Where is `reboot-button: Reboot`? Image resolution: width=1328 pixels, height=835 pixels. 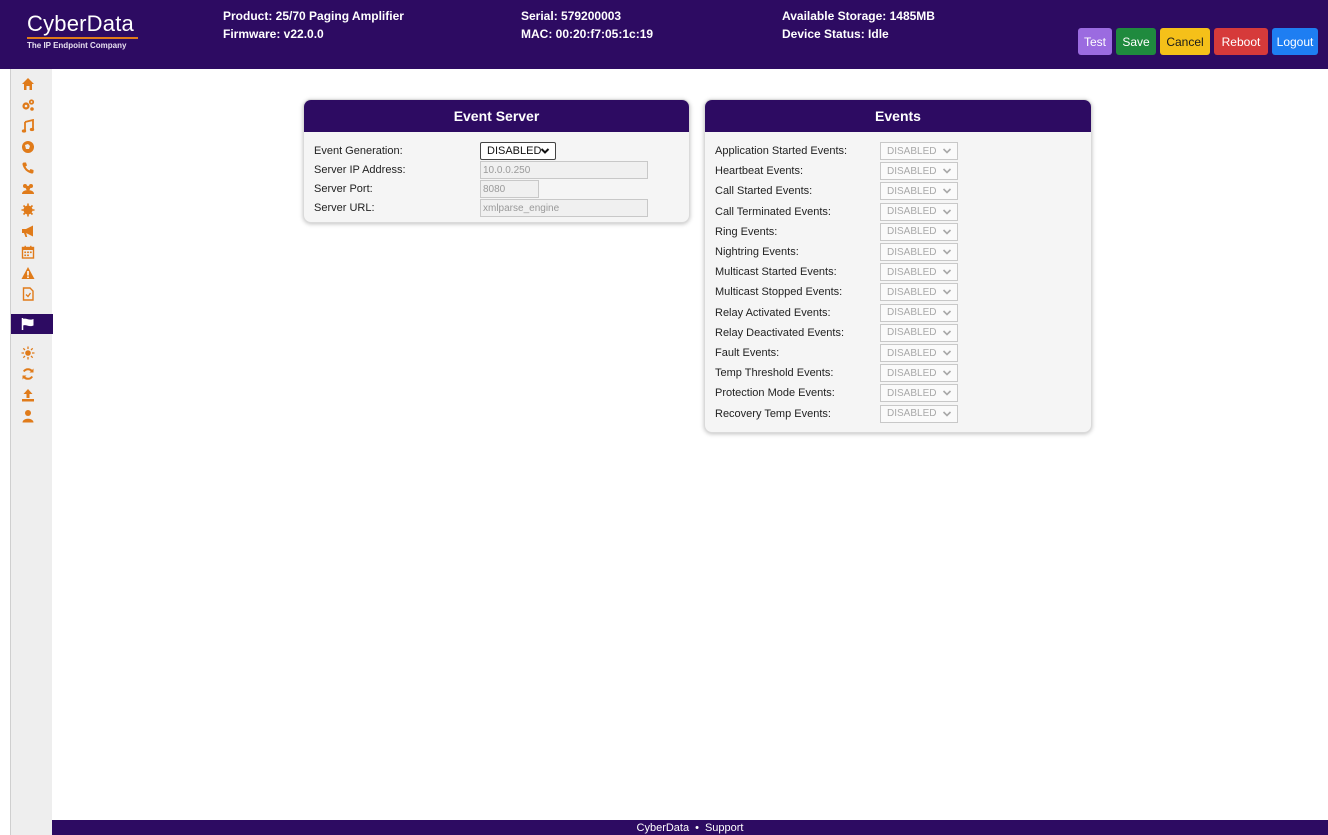
reboot-button: Reboot is located at coordinates (1241, 41).